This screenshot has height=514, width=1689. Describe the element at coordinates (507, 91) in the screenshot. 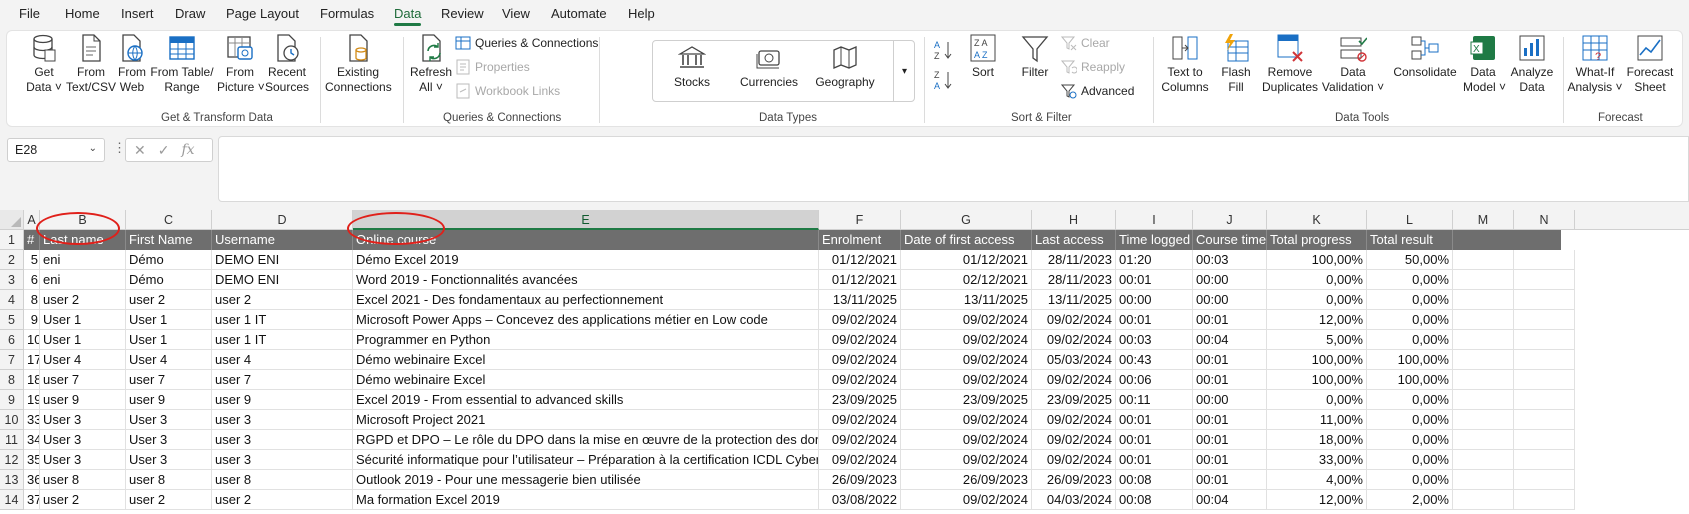

I see `workbook-links-button: Workbook Links` at that location.